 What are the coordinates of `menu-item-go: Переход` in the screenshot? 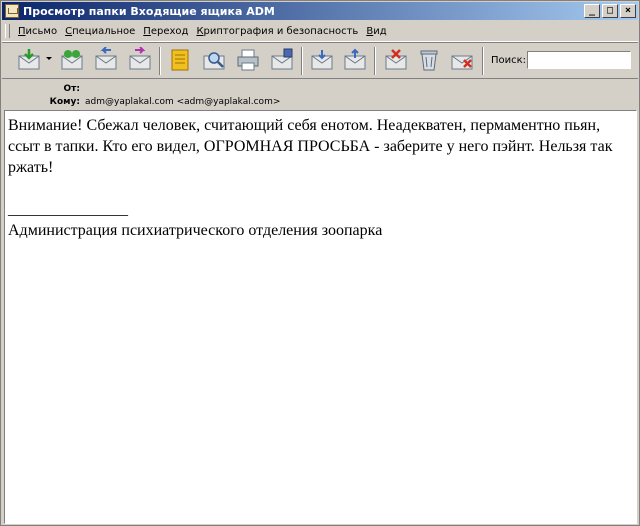 It's located at (165, 31).